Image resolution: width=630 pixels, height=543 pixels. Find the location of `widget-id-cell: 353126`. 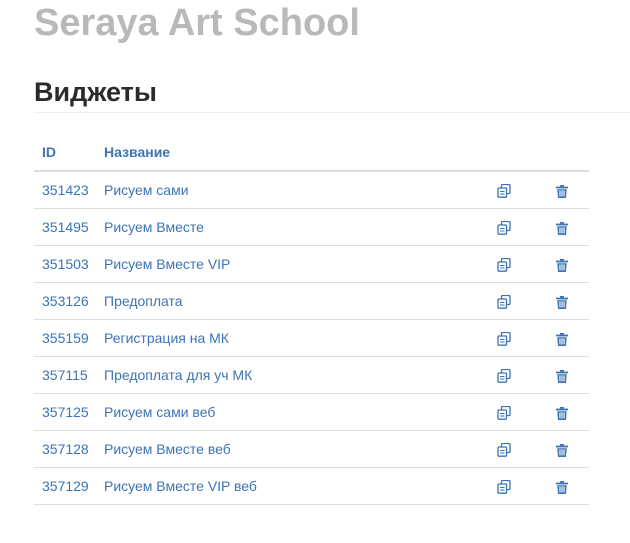

widget-id-cell: 353126 is located at coordinates (65, 301).